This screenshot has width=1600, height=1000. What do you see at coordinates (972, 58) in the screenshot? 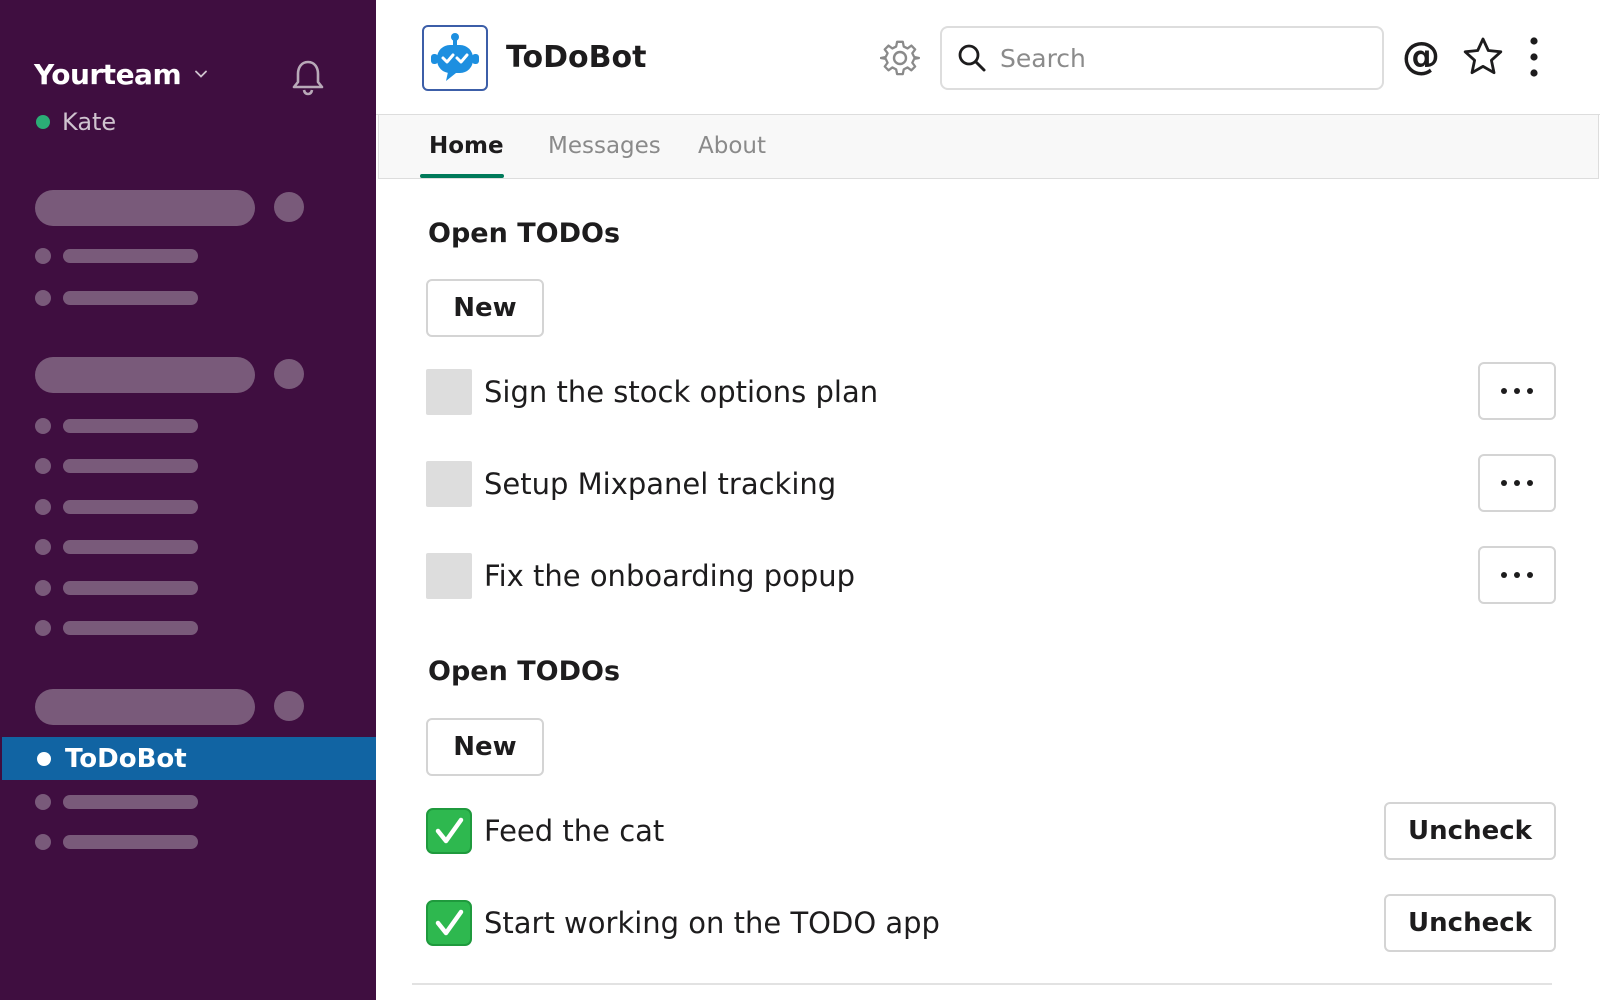
I see `search-icon` at bounding box center [972, 58].